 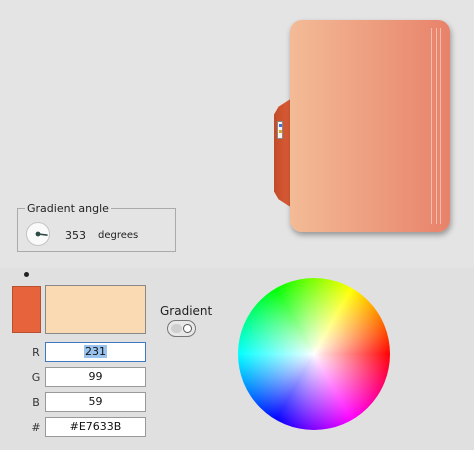 I want to click on selected-swatch-indicator, so click(x=26, y=274).